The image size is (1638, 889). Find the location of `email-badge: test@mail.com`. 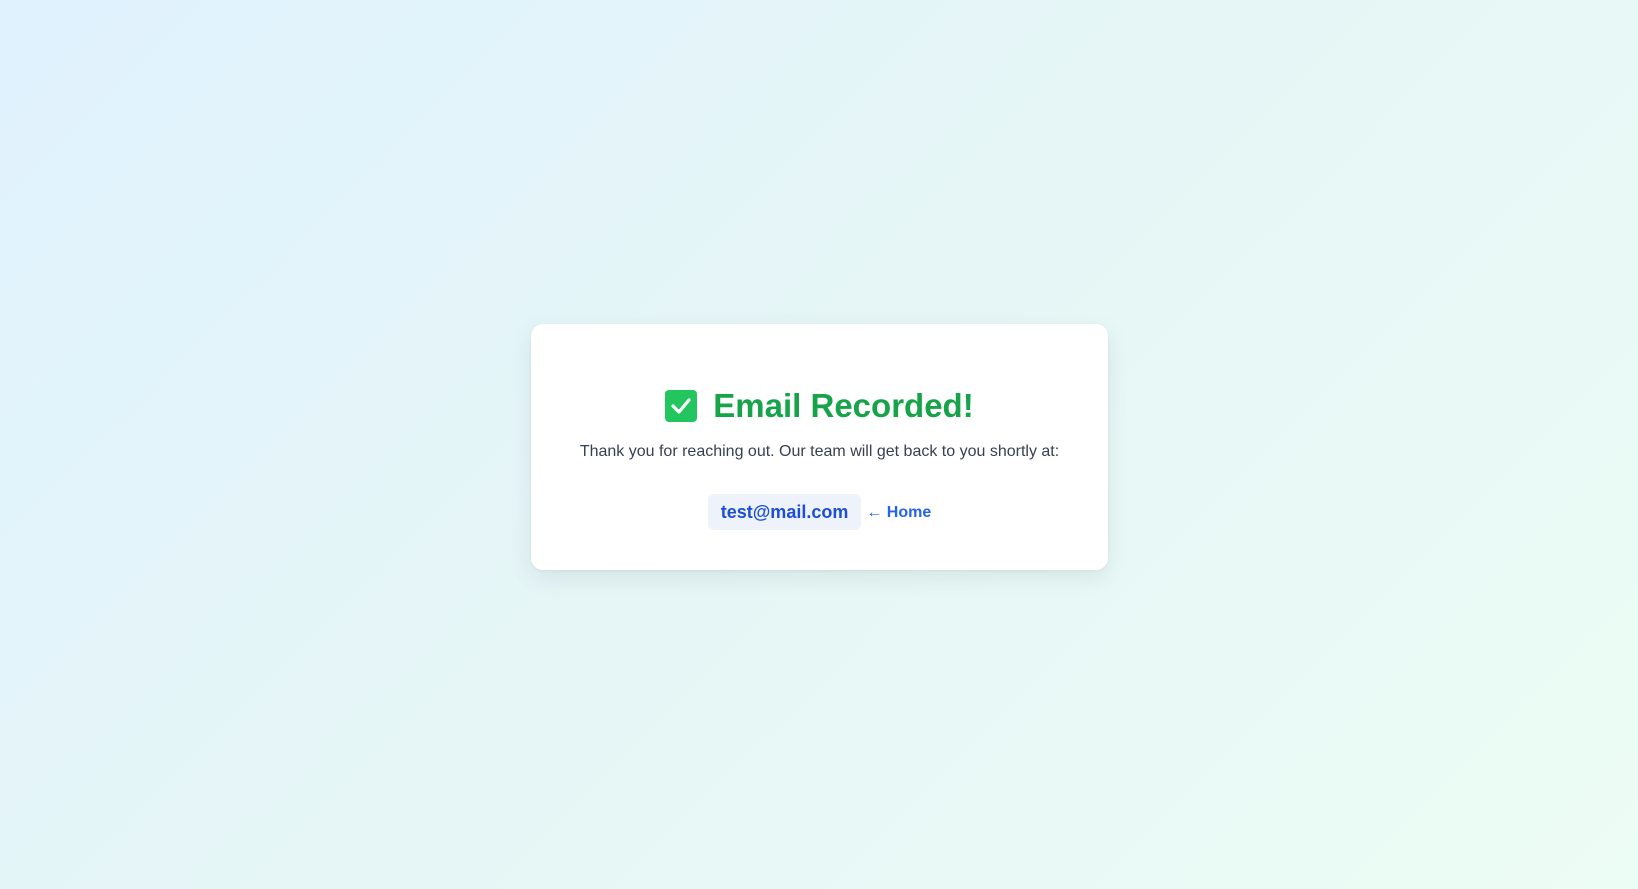

email-badge: test@mail.com is located at coordinates (784, 512).